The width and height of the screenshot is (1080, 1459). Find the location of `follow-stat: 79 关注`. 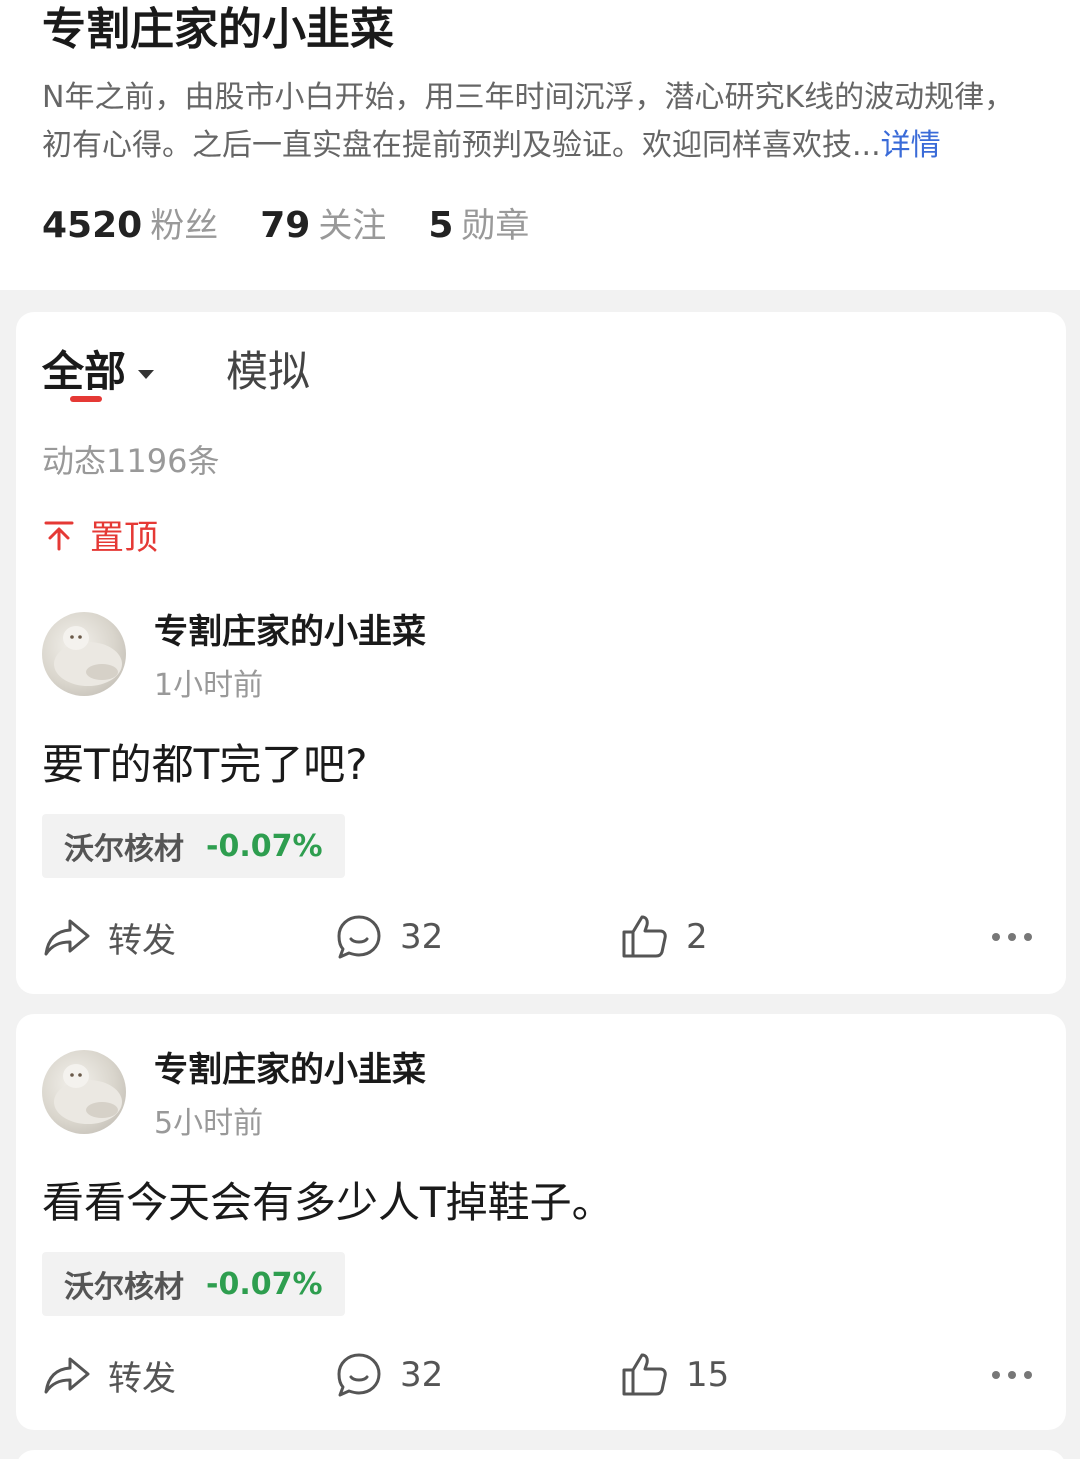

follow-stat: 79 关注 is located at coordinates (323, 222).